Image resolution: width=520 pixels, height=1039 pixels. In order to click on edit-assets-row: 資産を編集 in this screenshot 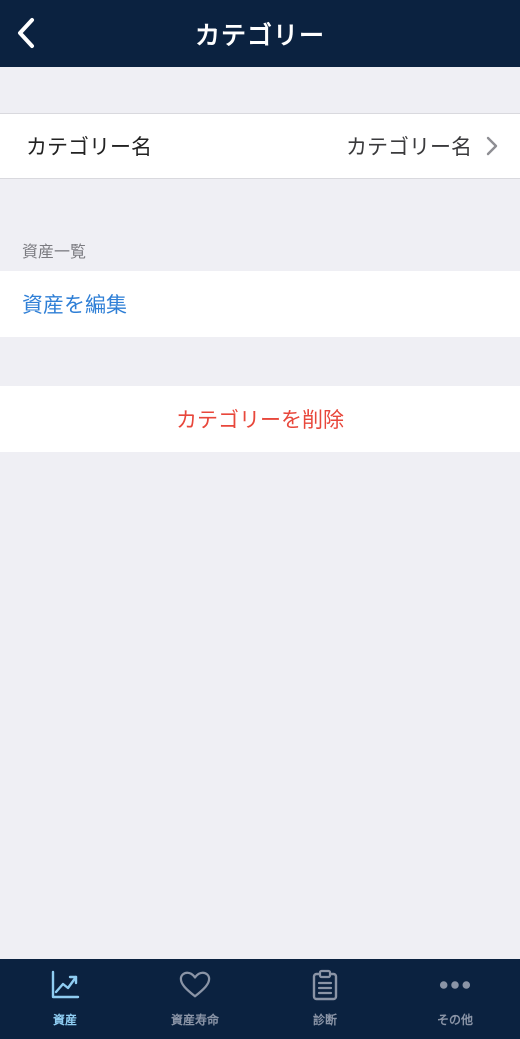, I will do `click(260, 304)`.